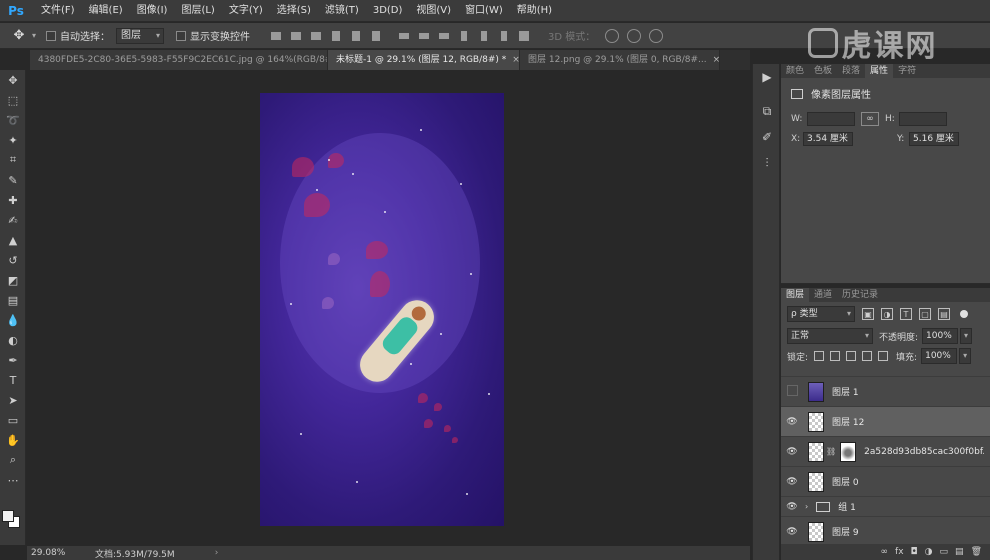 This screenshot has height=560, width=990. I want to click on layer-style-icon: fx, so click(899, 552).